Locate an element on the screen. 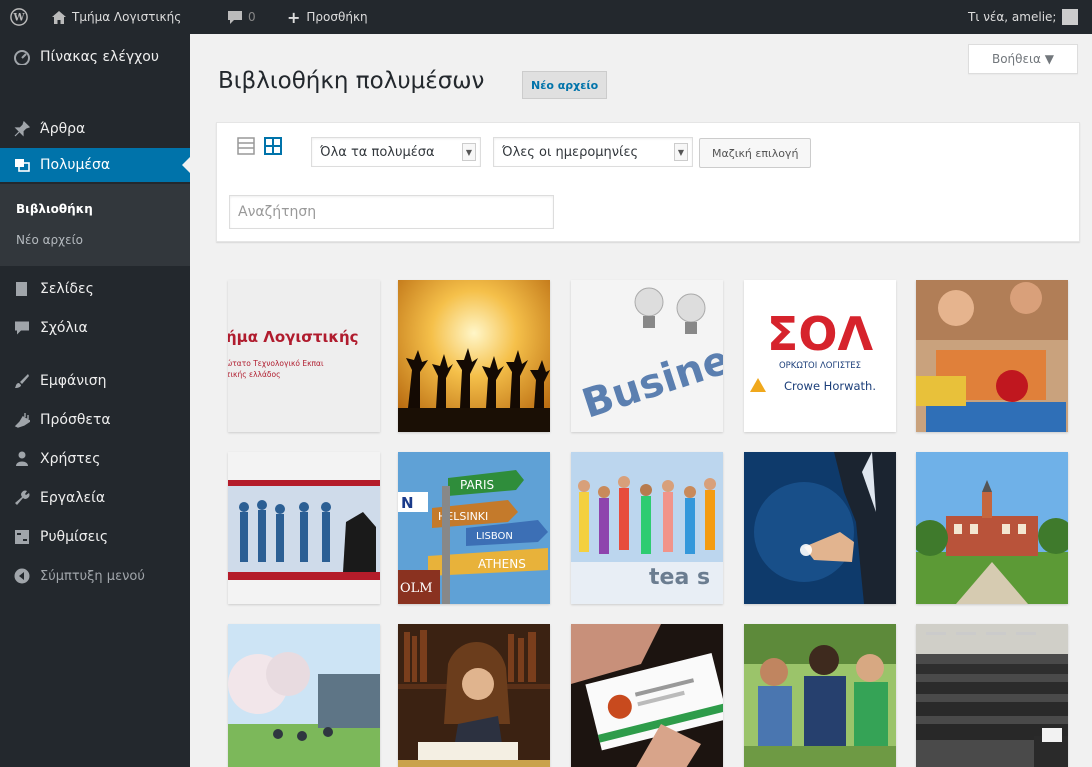  site-home-link: Τμήμα Λογιστικής is located at coordinates (116, 17).